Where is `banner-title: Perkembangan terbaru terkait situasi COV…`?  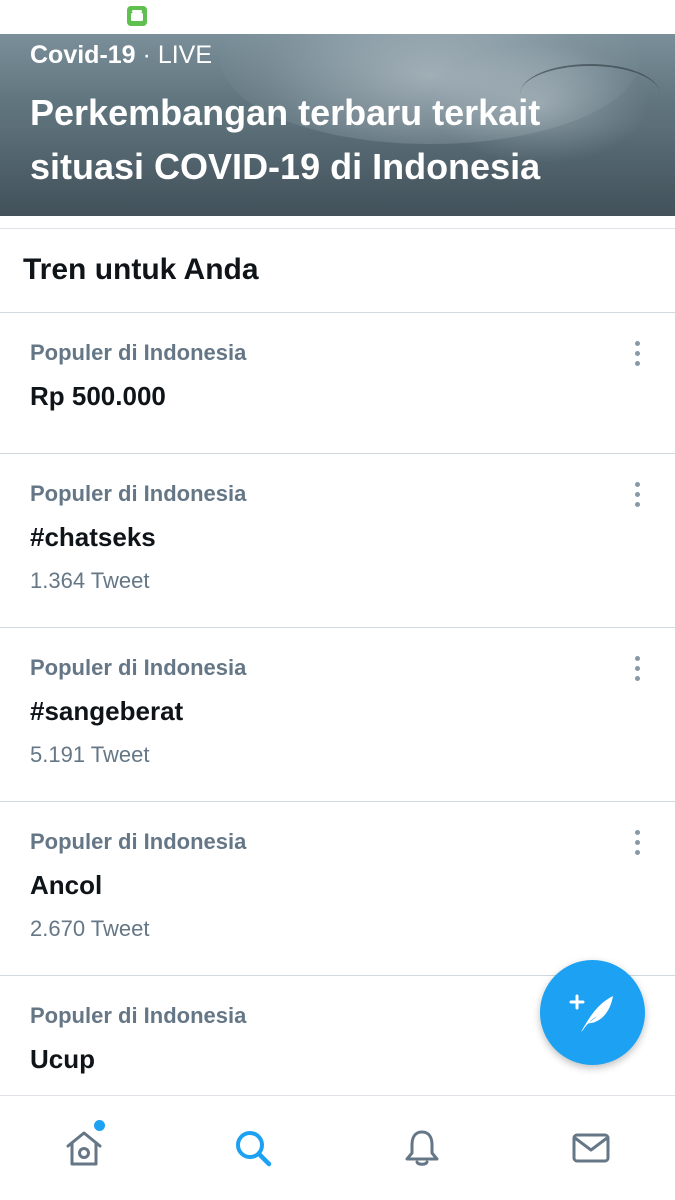
banner-title: Perkembangan terbaru terkait situasi COV… is located at coordinates (285, 139).